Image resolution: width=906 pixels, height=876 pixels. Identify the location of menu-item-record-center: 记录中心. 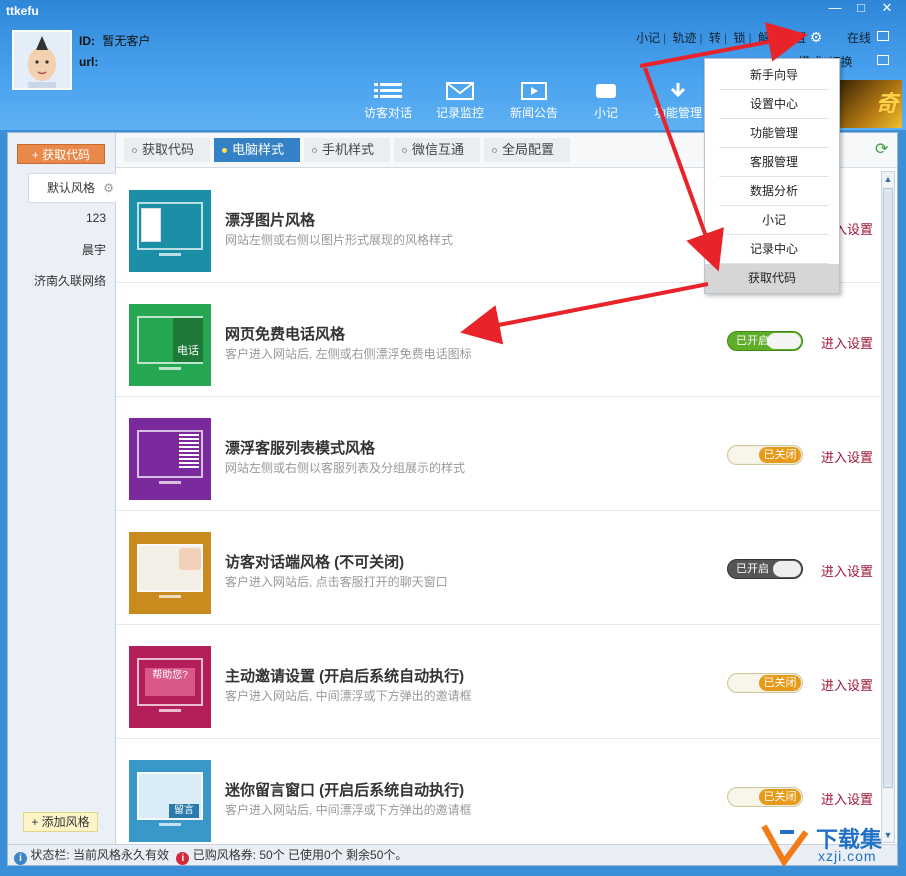
(774, 249).